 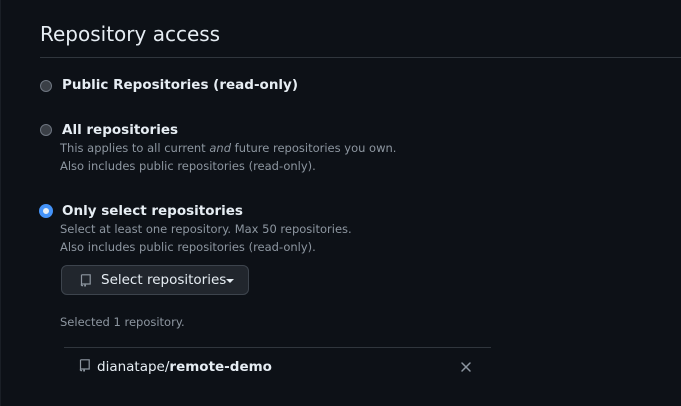 I want to click on selected-count-text: Selected 1 repository., so click(x=122, y=322).